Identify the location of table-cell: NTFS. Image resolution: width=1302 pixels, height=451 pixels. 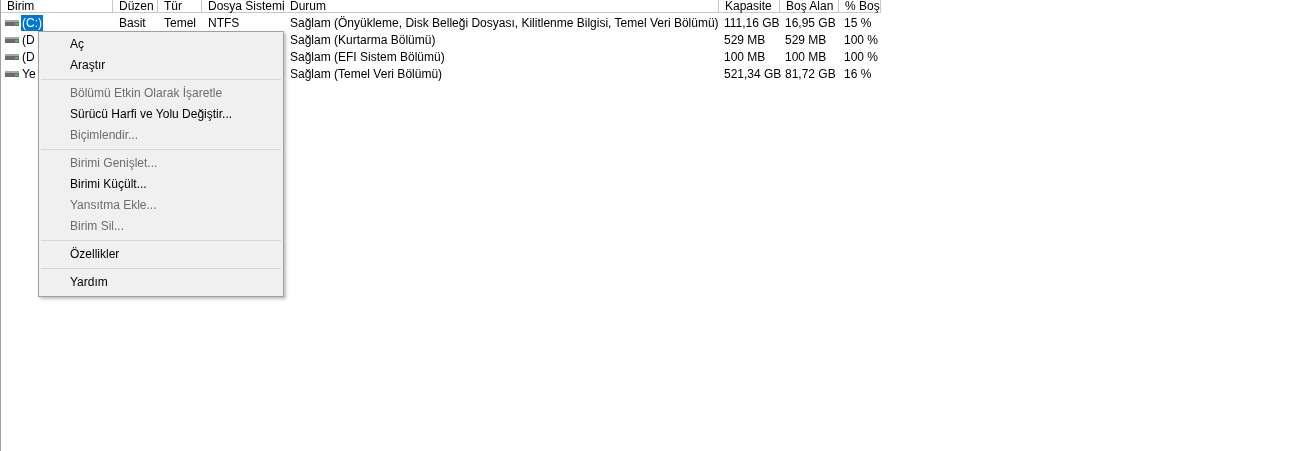
(224, 22).